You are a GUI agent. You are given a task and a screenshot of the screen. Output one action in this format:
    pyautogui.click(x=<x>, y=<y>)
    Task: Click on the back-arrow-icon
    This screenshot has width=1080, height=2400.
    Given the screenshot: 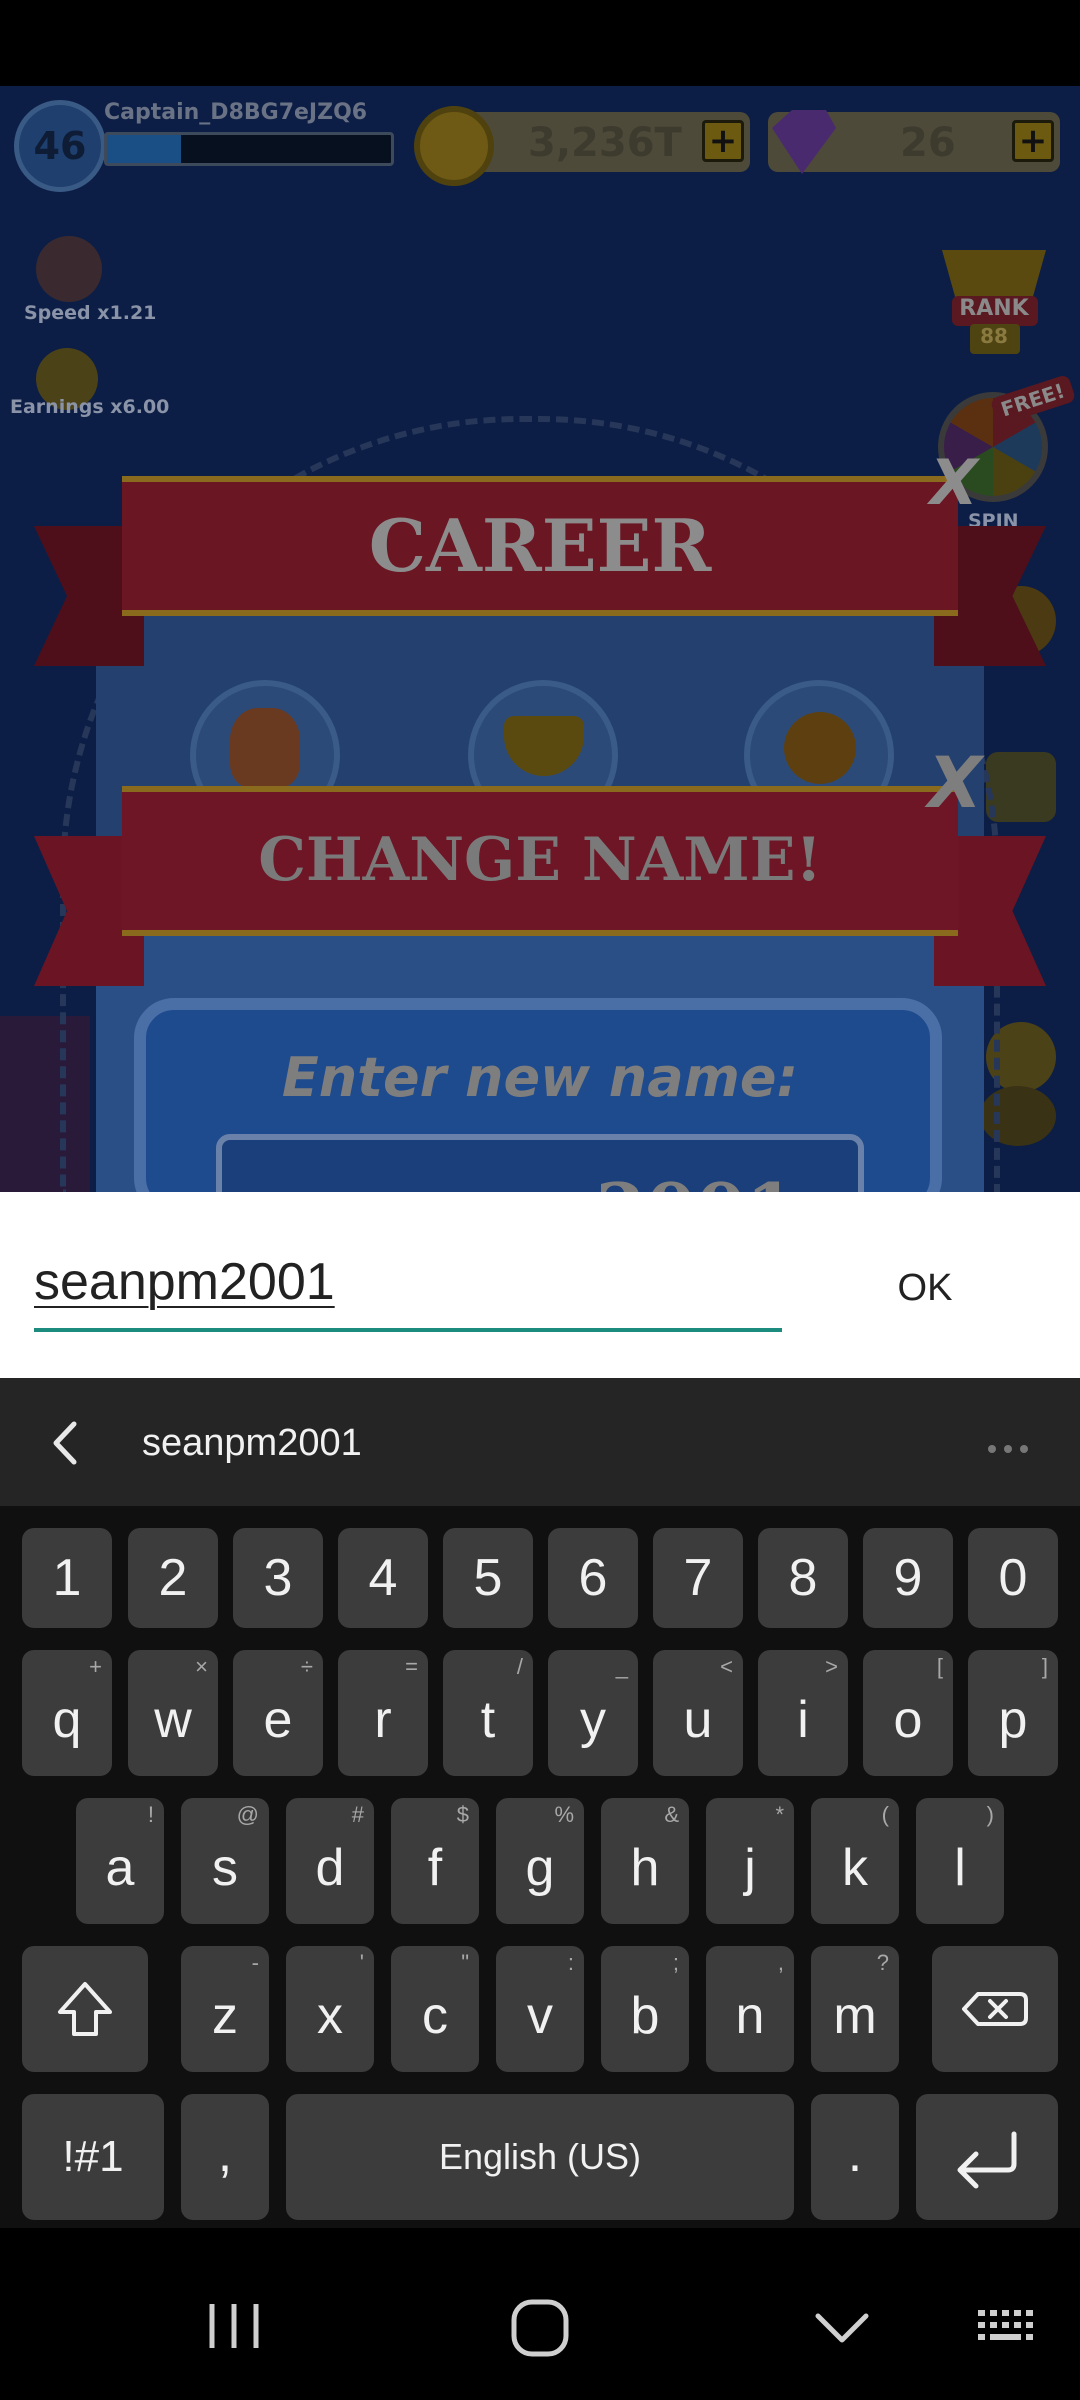 What is the action you would take?
    pyautogui.click(x=66, y=1443)
    